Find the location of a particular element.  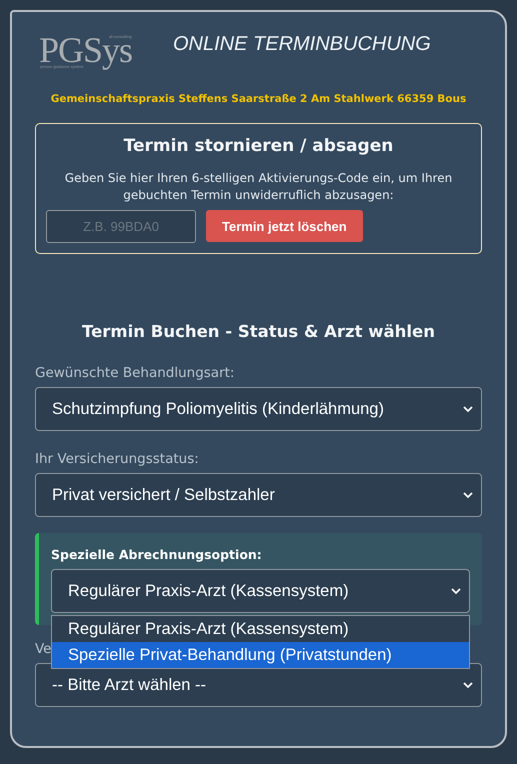

dropdown-option: Regulärer Praxis-Arzt (Kassensystem) is located at coordinates (260, 629).